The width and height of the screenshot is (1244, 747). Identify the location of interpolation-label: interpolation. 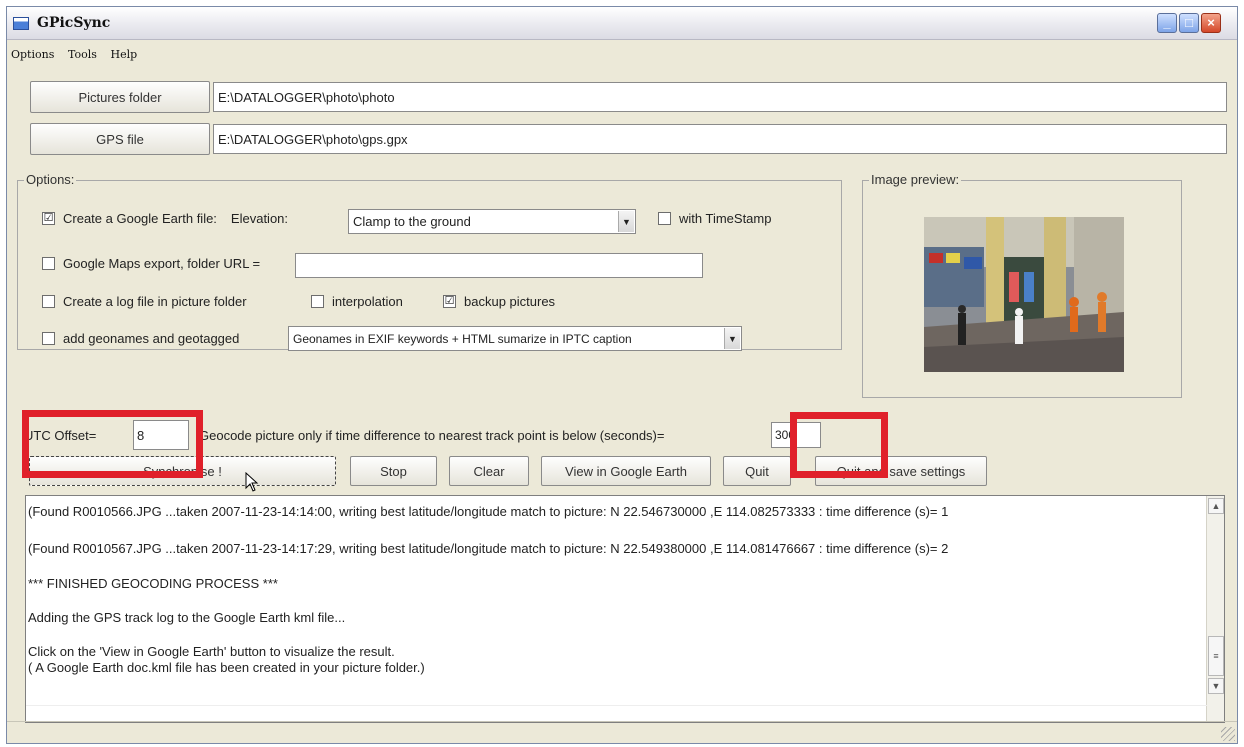
(367, 301).